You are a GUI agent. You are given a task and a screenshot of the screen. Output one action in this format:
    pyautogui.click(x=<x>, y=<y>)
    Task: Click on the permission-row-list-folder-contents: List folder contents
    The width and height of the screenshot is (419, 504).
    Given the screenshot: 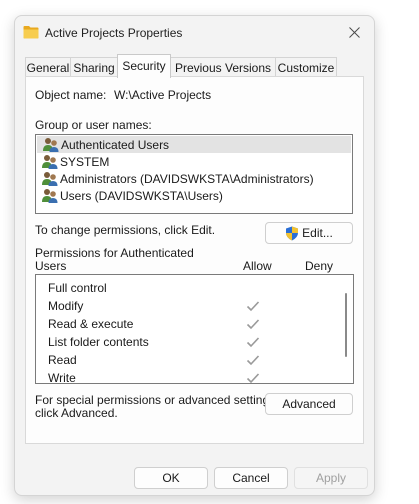 What is the action you would take?
    pyautogui.click(x=190, y=342)
    